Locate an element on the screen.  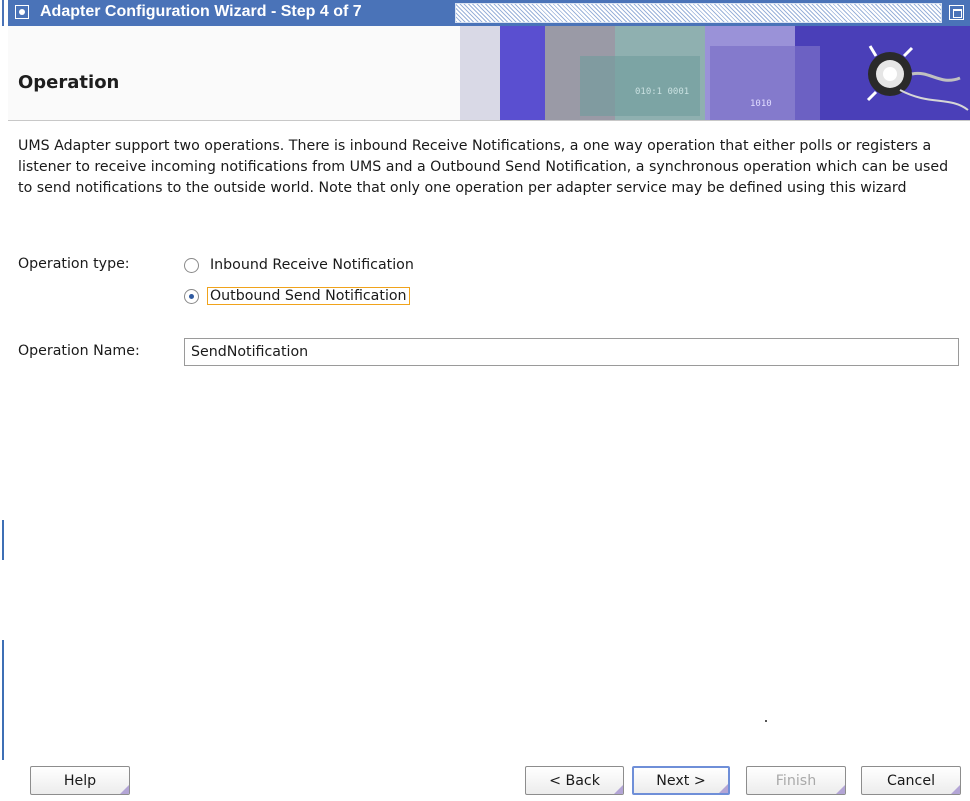
window-menu-icon is located at coordinates (22, 12).